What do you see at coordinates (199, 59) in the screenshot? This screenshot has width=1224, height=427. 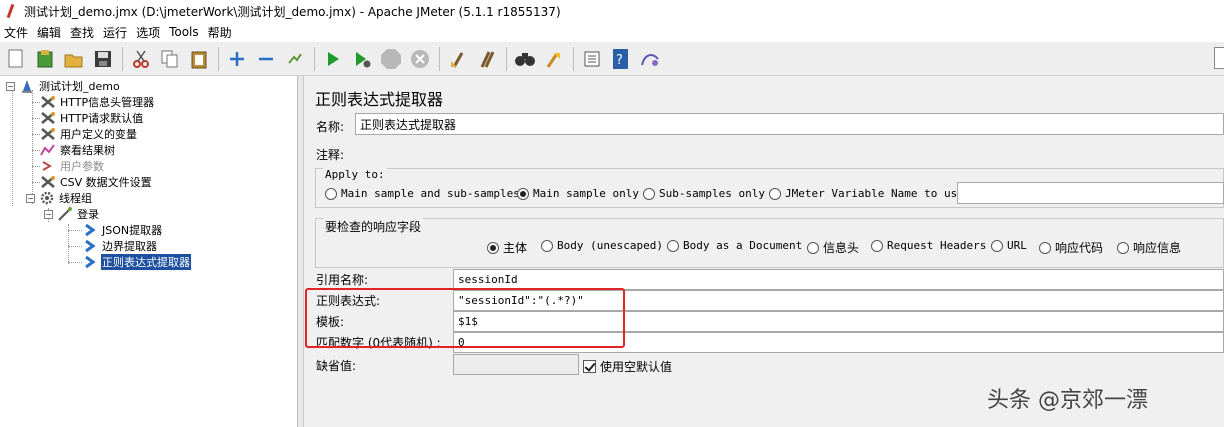 I see `paste-icon` at bounding box center [199, 59].